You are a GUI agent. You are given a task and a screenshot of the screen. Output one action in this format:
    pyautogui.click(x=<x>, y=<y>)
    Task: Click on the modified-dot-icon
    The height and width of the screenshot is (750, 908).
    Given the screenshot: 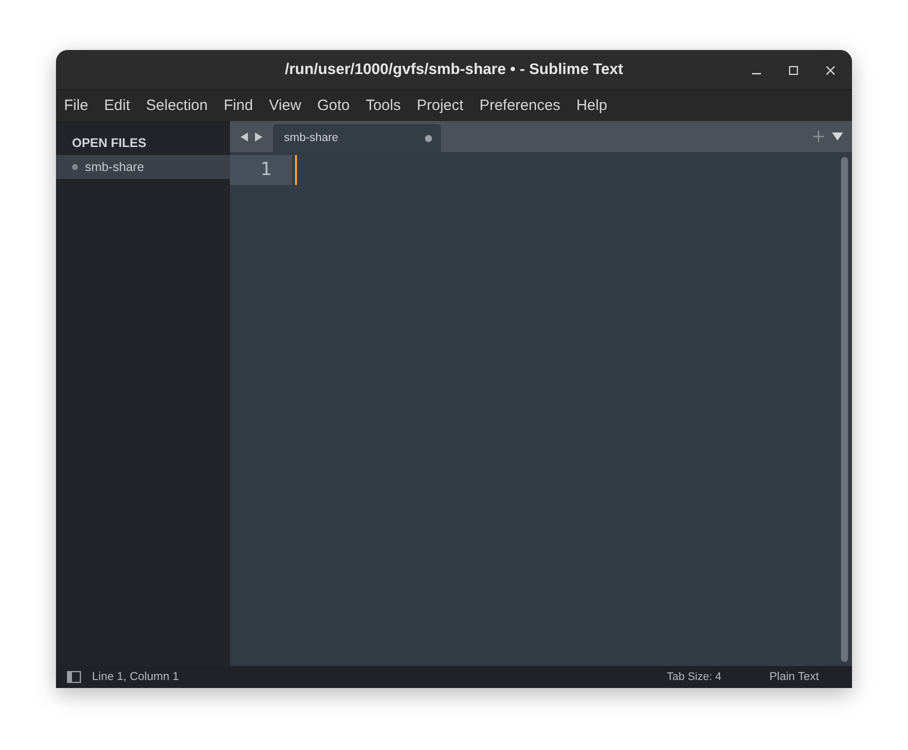 What is the action you would take?
    pyautogui.click(x=428, y=138)
    